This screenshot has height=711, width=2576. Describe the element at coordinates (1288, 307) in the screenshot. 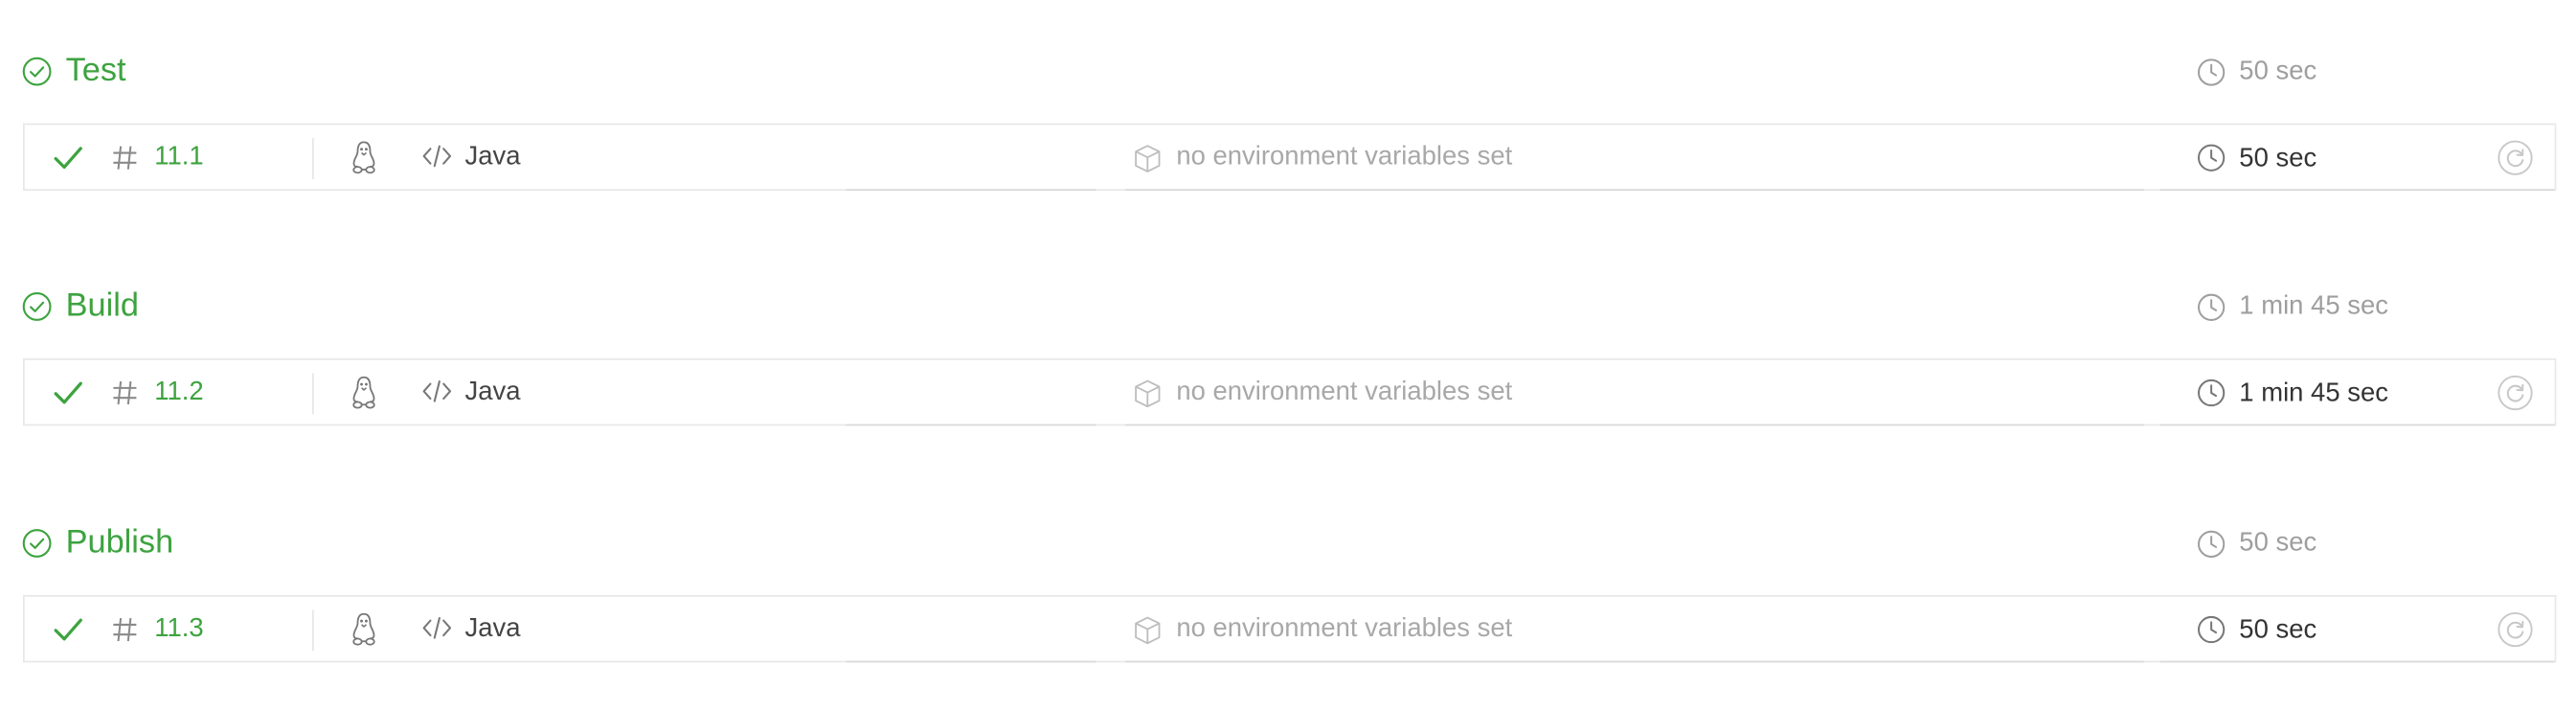

I see `stage-header-build: Build 1 min 45 sec` at that location.